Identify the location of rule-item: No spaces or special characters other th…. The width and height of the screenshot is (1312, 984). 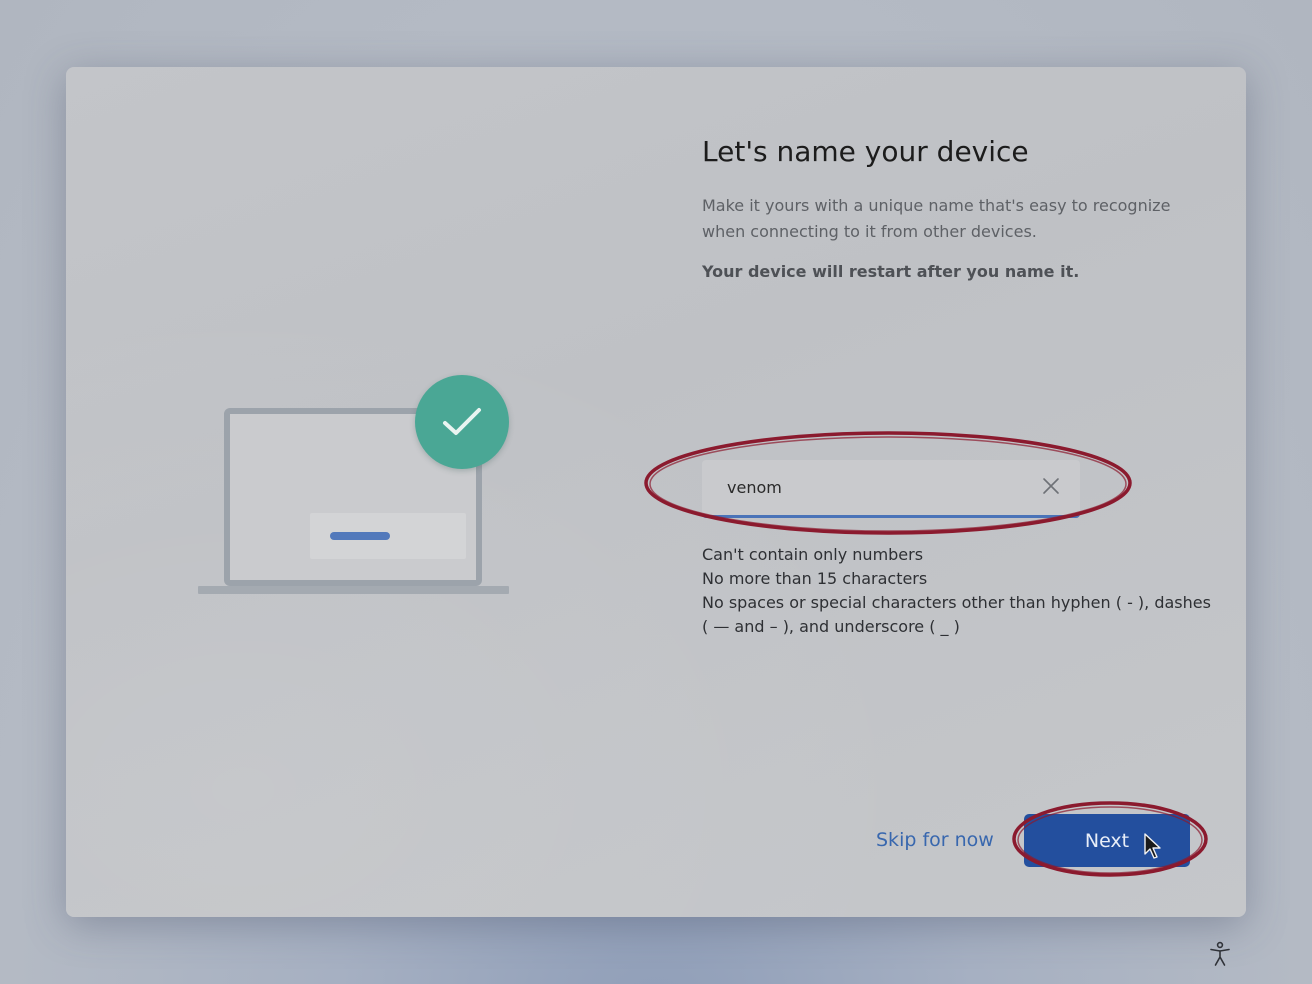
(956, 614).